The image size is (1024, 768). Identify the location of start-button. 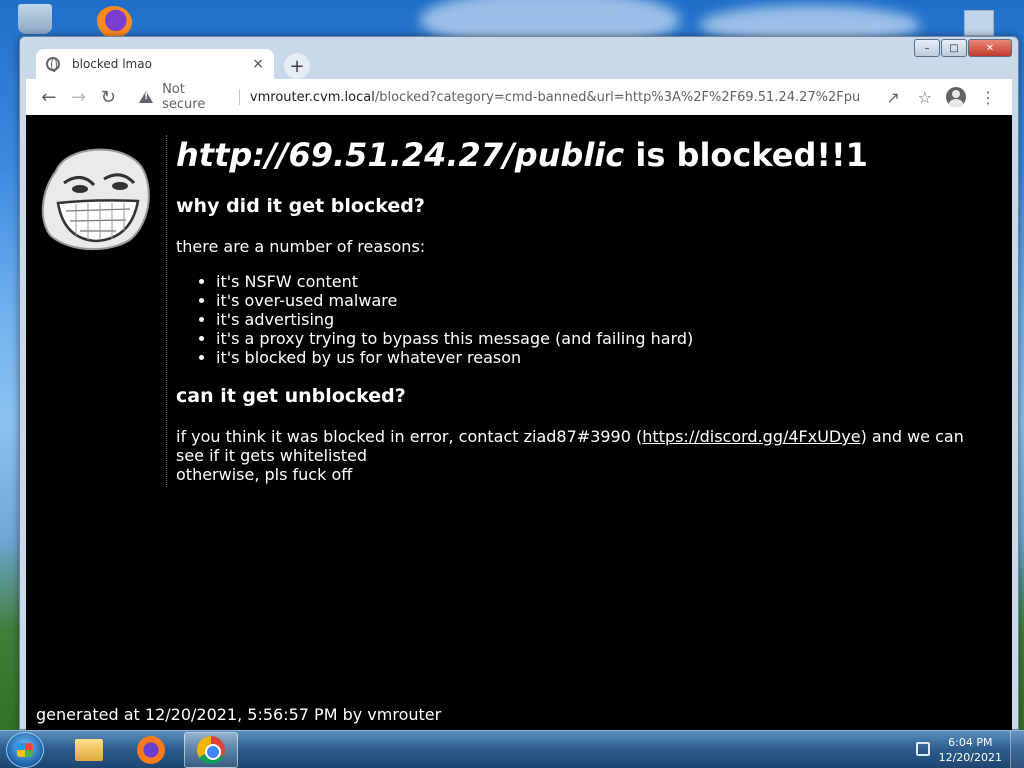
(25, 750).